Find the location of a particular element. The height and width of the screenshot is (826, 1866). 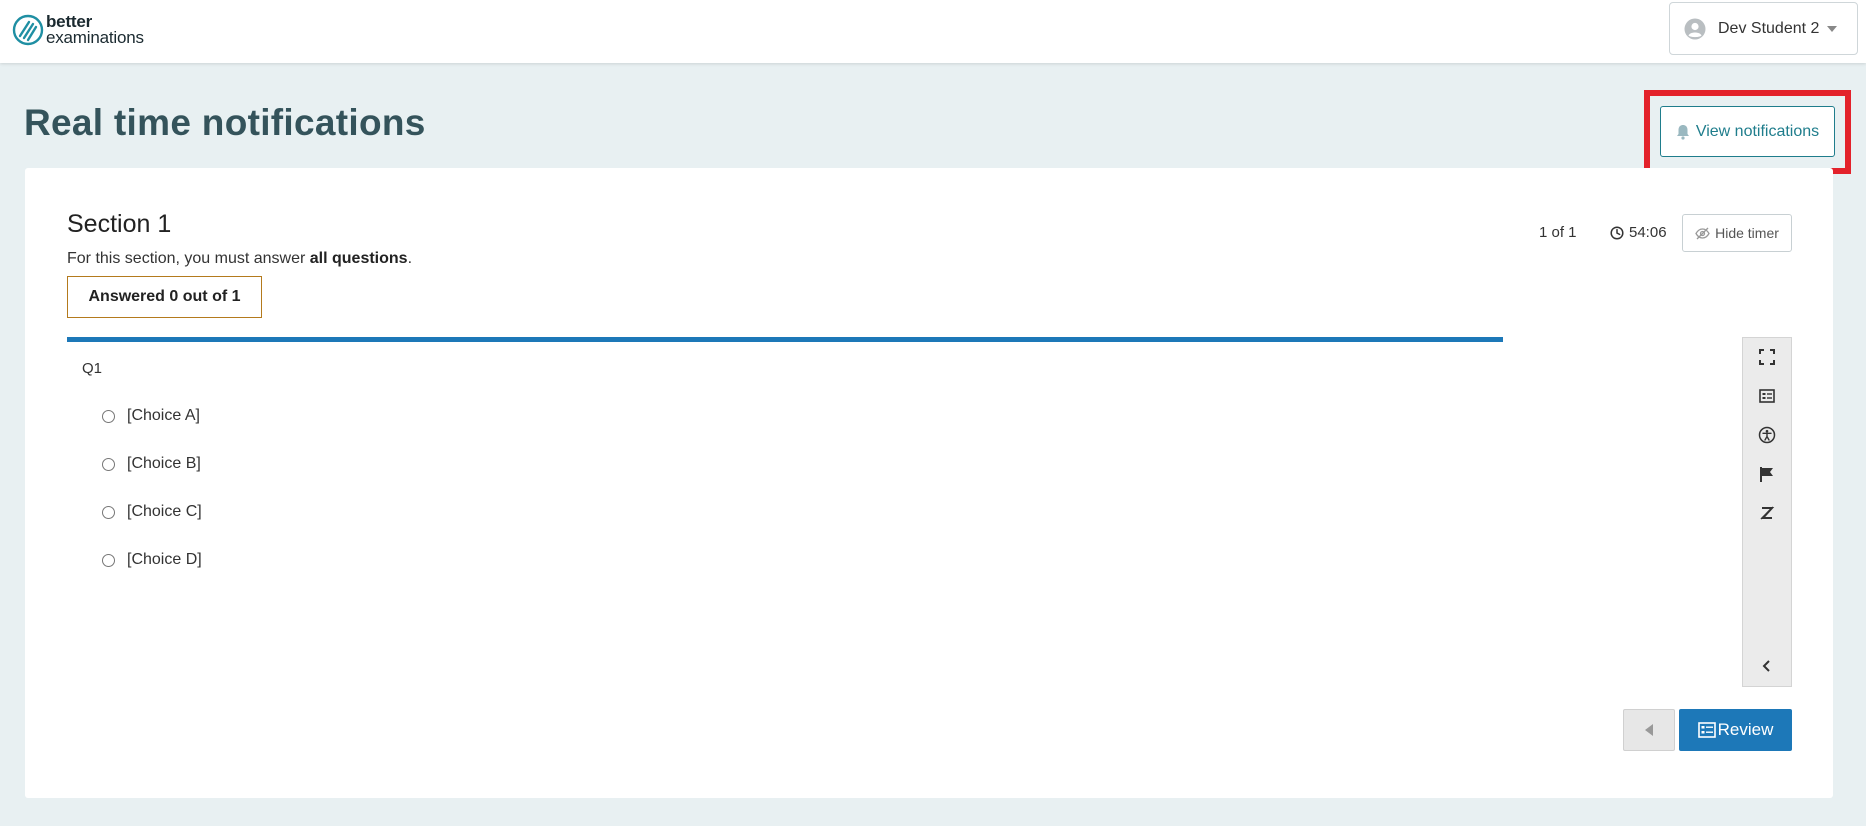

choice-a: [Choice A] is located at coordinates (151, 416).